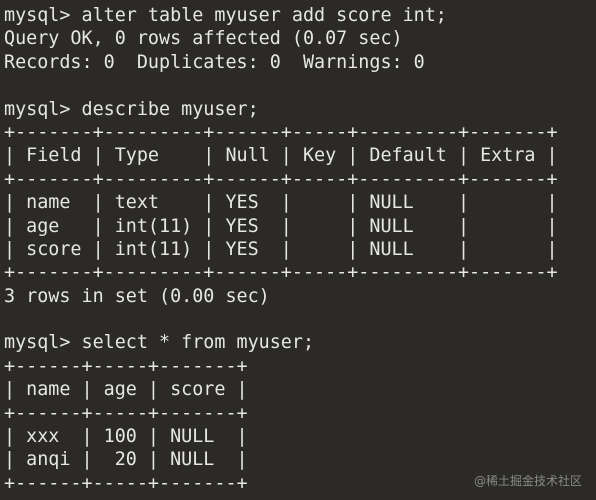 The width and height of the screenshot is (596, 500). I want to click on table-row: | age | int(11) | YES | | NULL | |, so click(281, 226).